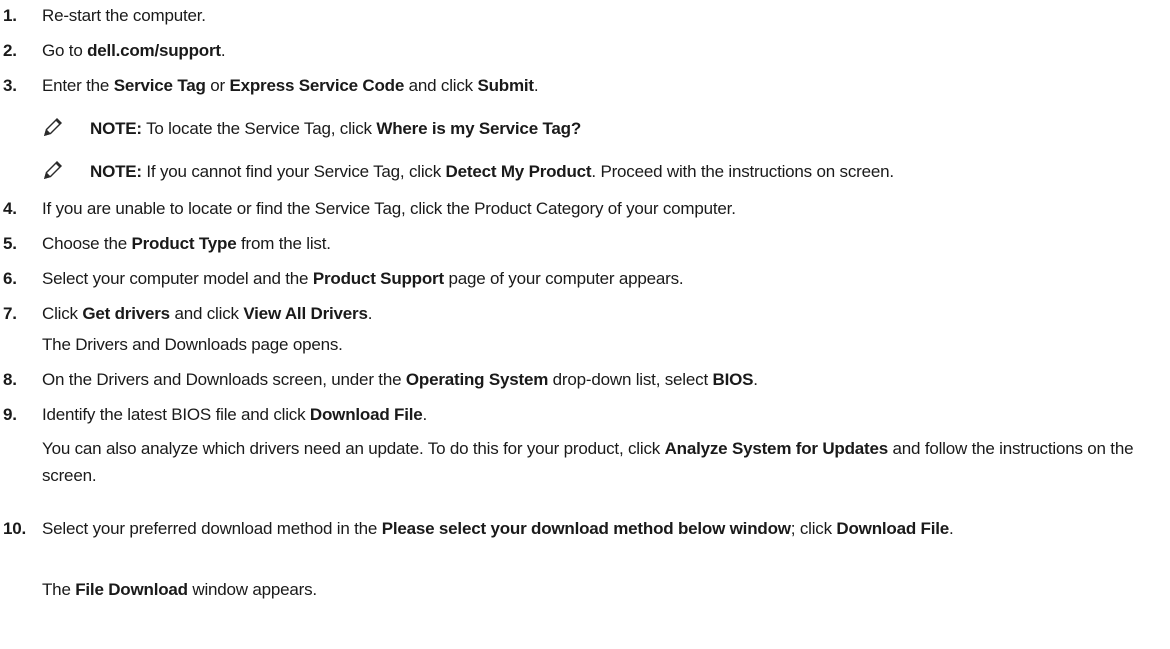 The height and width of the screenshot is (649, 1170). I want to click on bold-term: Where is my Service Tag?, so click(479, 128).